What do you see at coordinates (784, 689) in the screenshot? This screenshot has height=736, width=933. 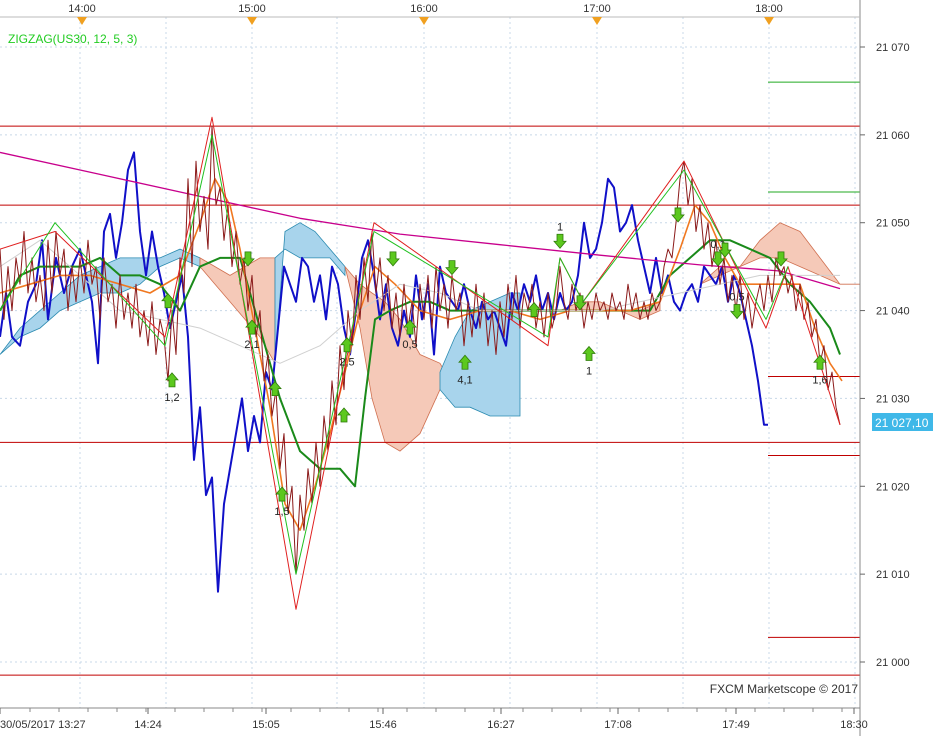 I see `watermark: FXCM Marketscope © 2017` at bounding box center [784, 689].